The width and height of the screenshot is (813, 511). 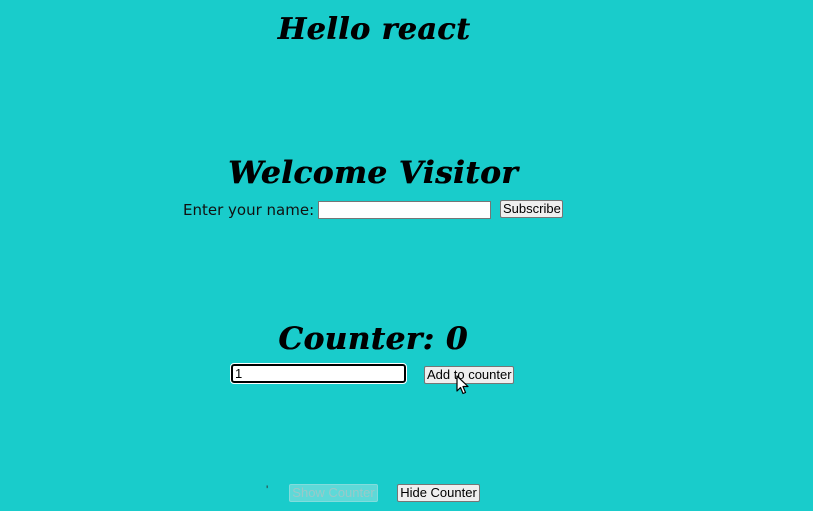 What do you see at coordinates (405, 210) in the screenshot?
I see `name-input` at bounding box center [405, 210].